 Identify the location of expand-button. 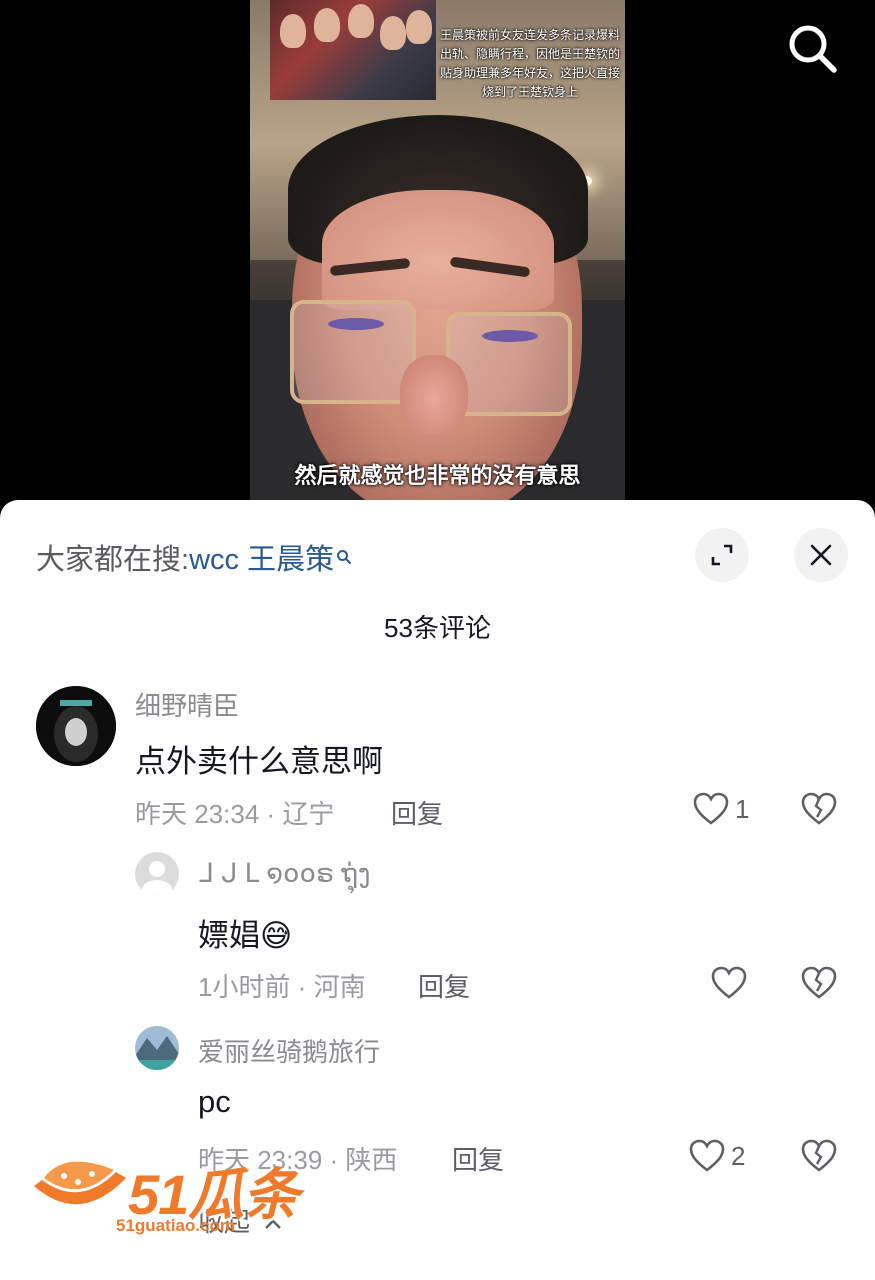
(722, 555).